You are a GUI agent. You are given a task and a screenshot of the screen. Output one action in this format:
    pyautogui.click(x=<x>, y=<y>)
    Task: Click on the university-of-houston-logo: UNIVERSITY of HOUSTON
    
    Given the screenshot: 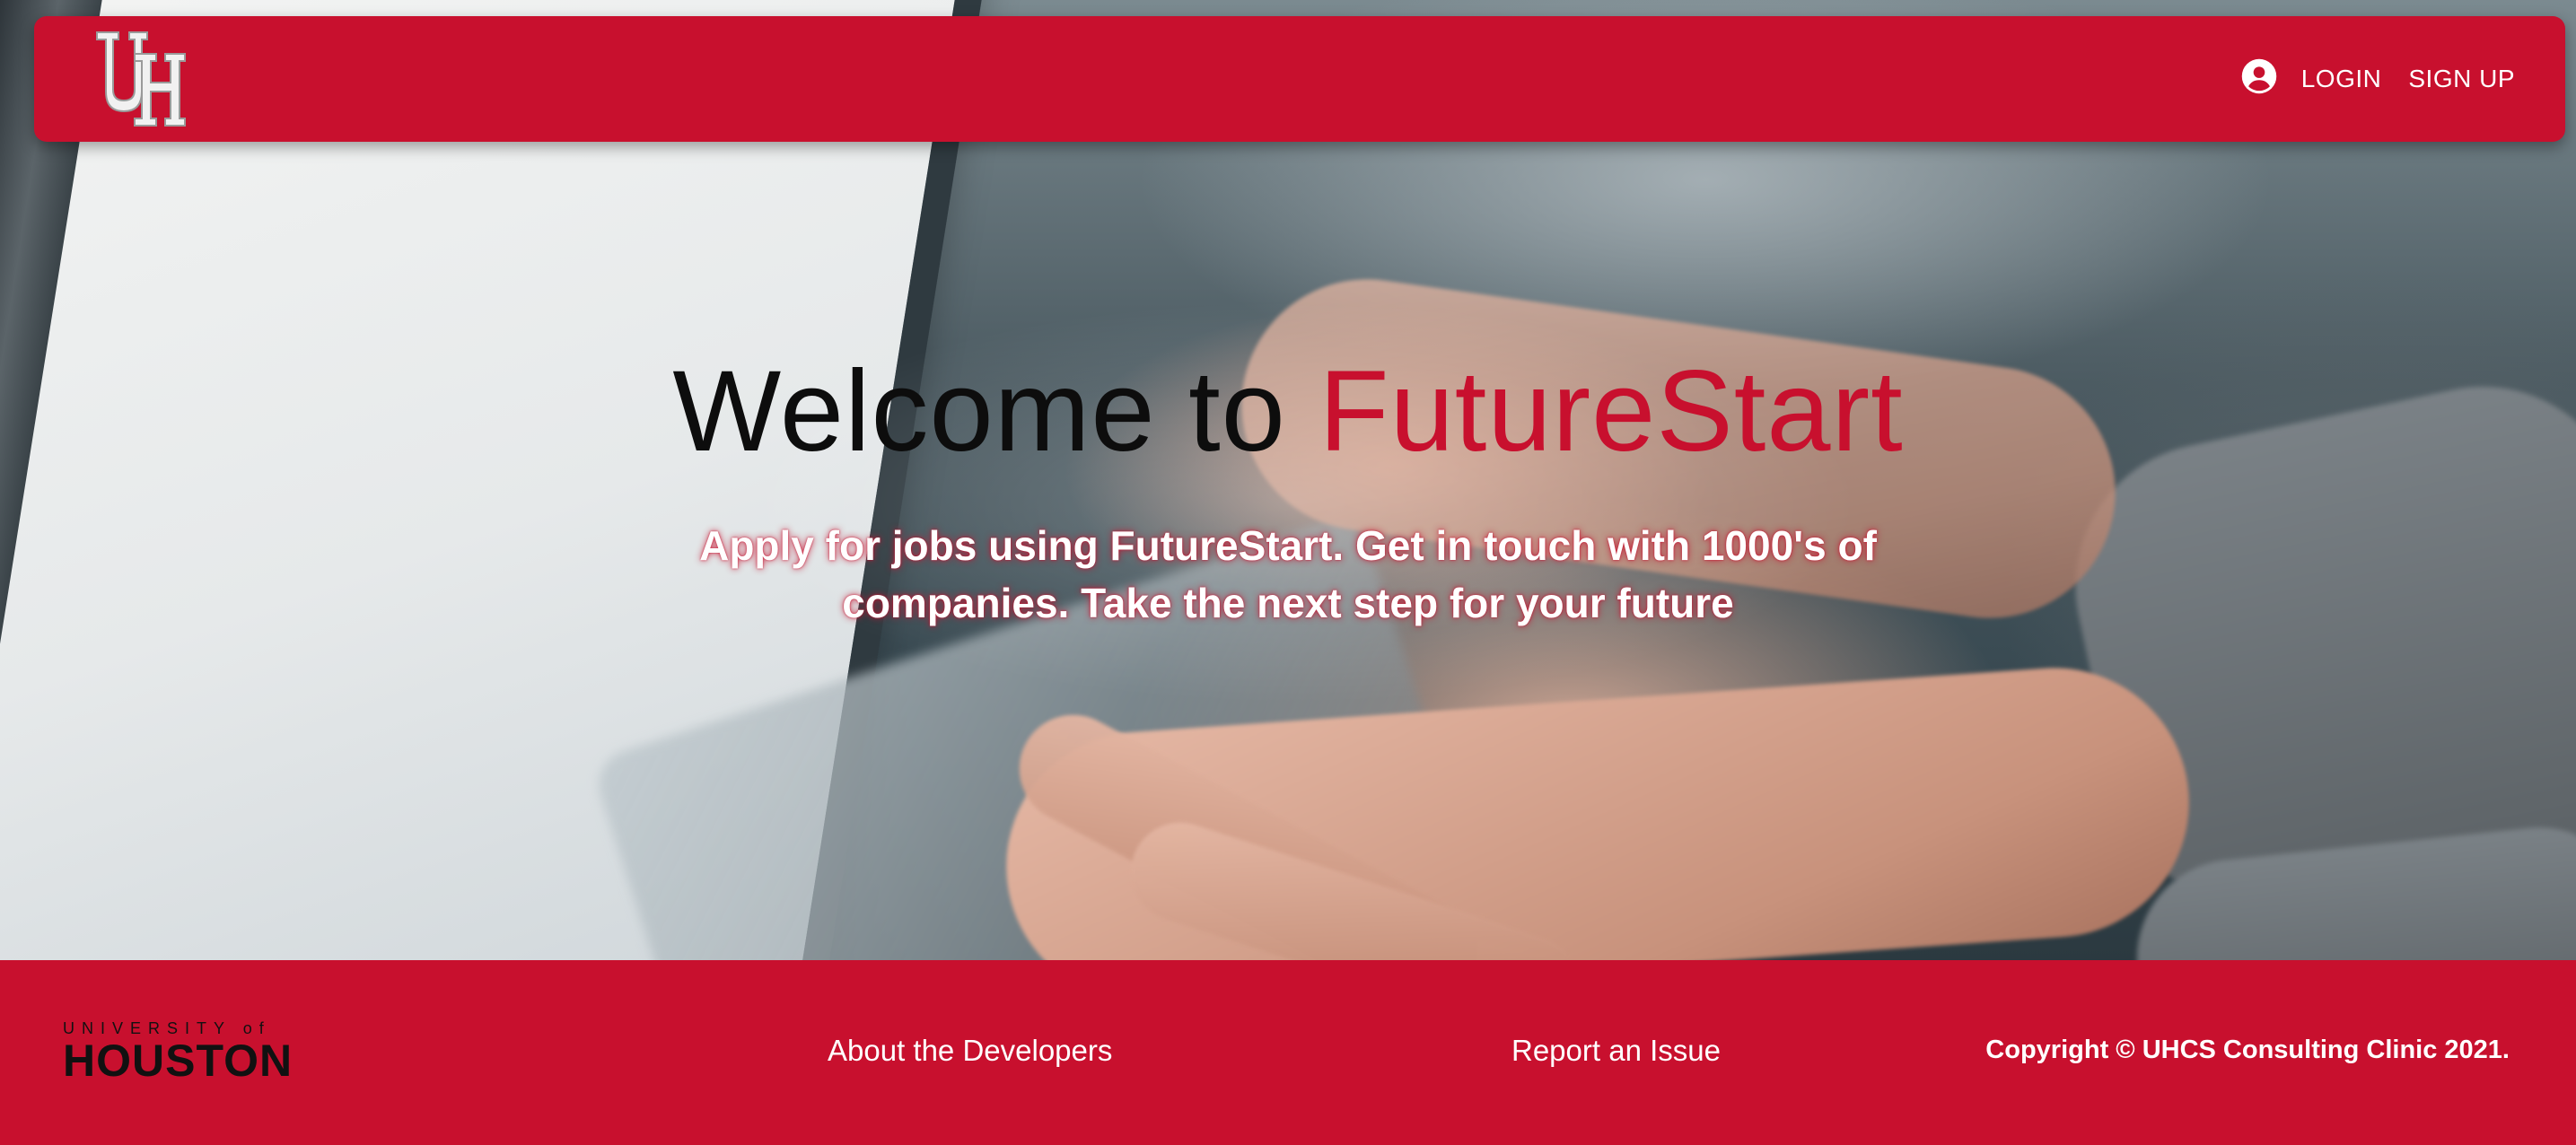 What is the action you would take?
    pyautogui.click(x=178, y=1051)
    